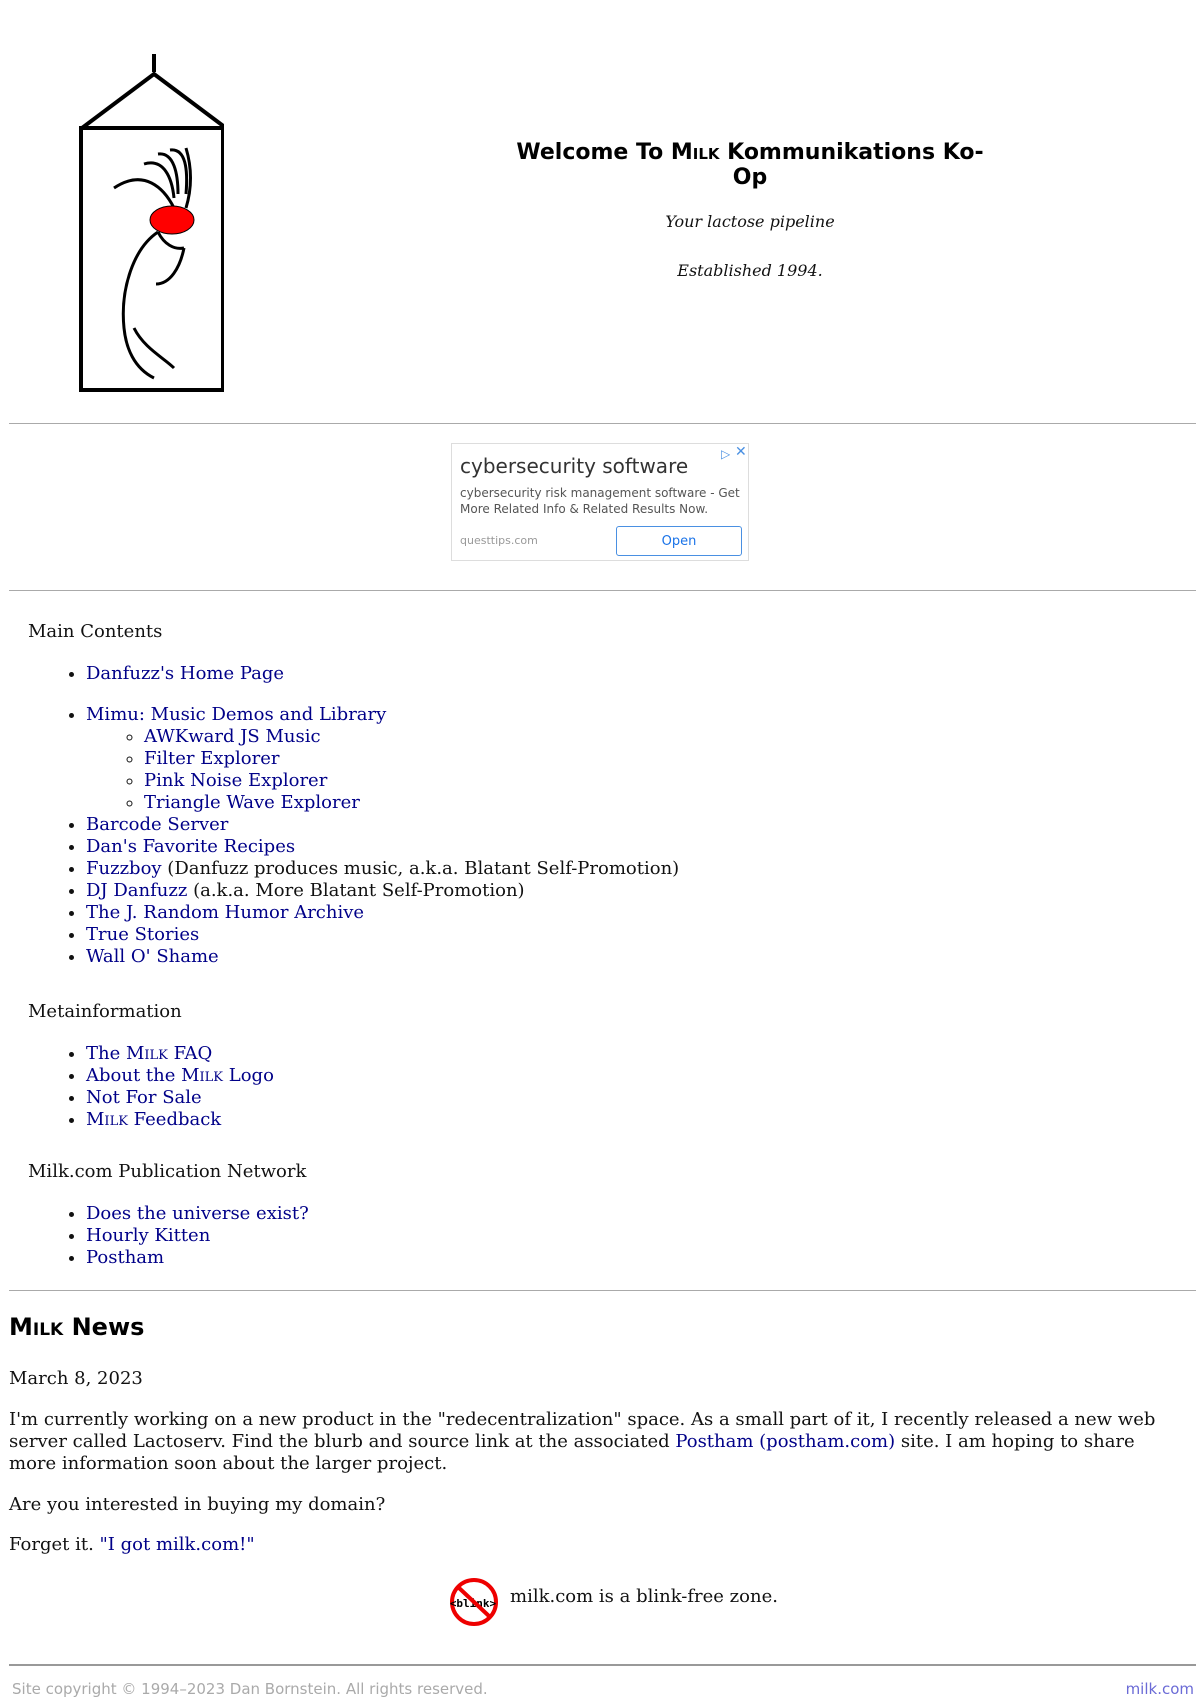 This screenshot has height=1704, width=1200. What do you see at coordinates (95, 631) in the screenshot?
I see `main-contents-heading: Main Contents` at bounding box center [95, 631].